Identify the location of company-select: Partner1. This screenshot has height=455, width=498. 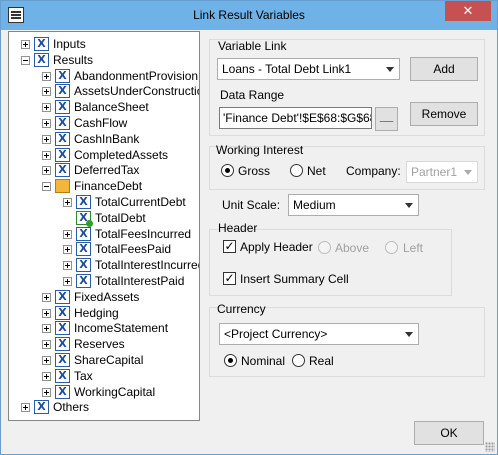
(442, 172).